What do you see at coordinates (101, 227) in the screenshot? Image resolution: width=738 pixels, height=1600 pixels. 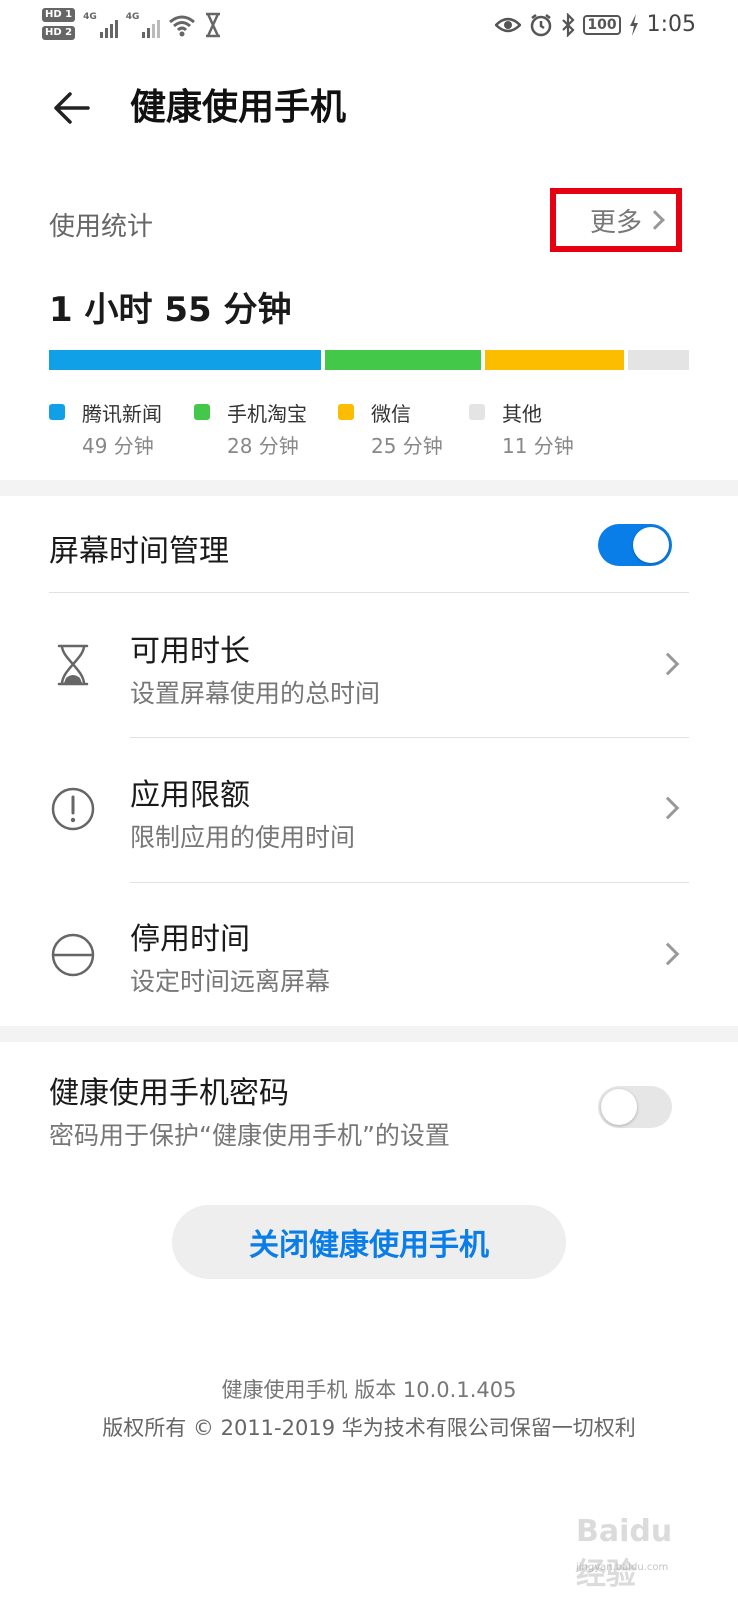 I see `usage-stats-label: 使用统计` at bounding box center [101, 227].